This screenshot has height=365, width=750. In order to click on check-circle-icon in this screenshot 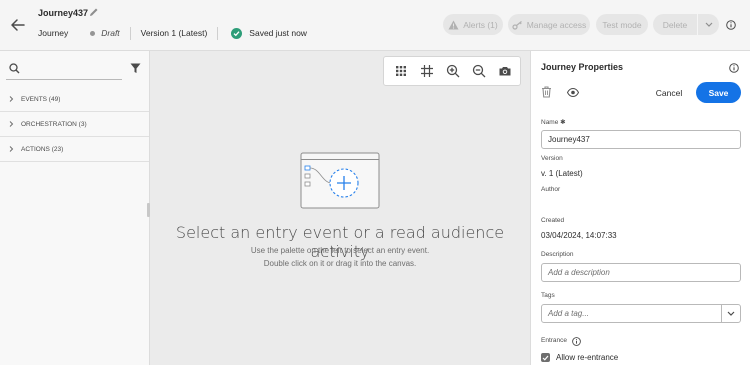, I will do `click(237, 33)`.